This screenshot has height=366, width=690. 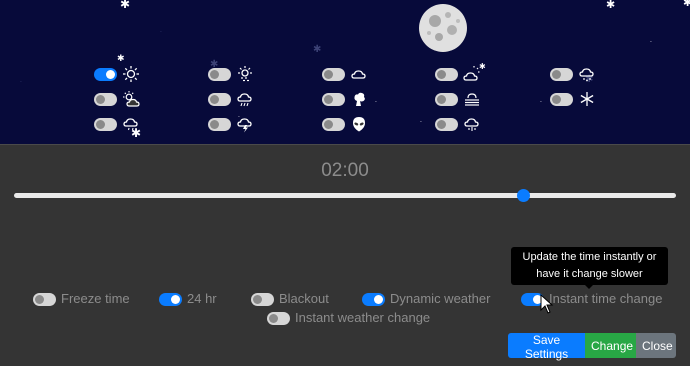 What do you see at coordinates (304, 298) in the screenshot?
I see `blackout-label: Blackout` at bounding box center [304, 298].